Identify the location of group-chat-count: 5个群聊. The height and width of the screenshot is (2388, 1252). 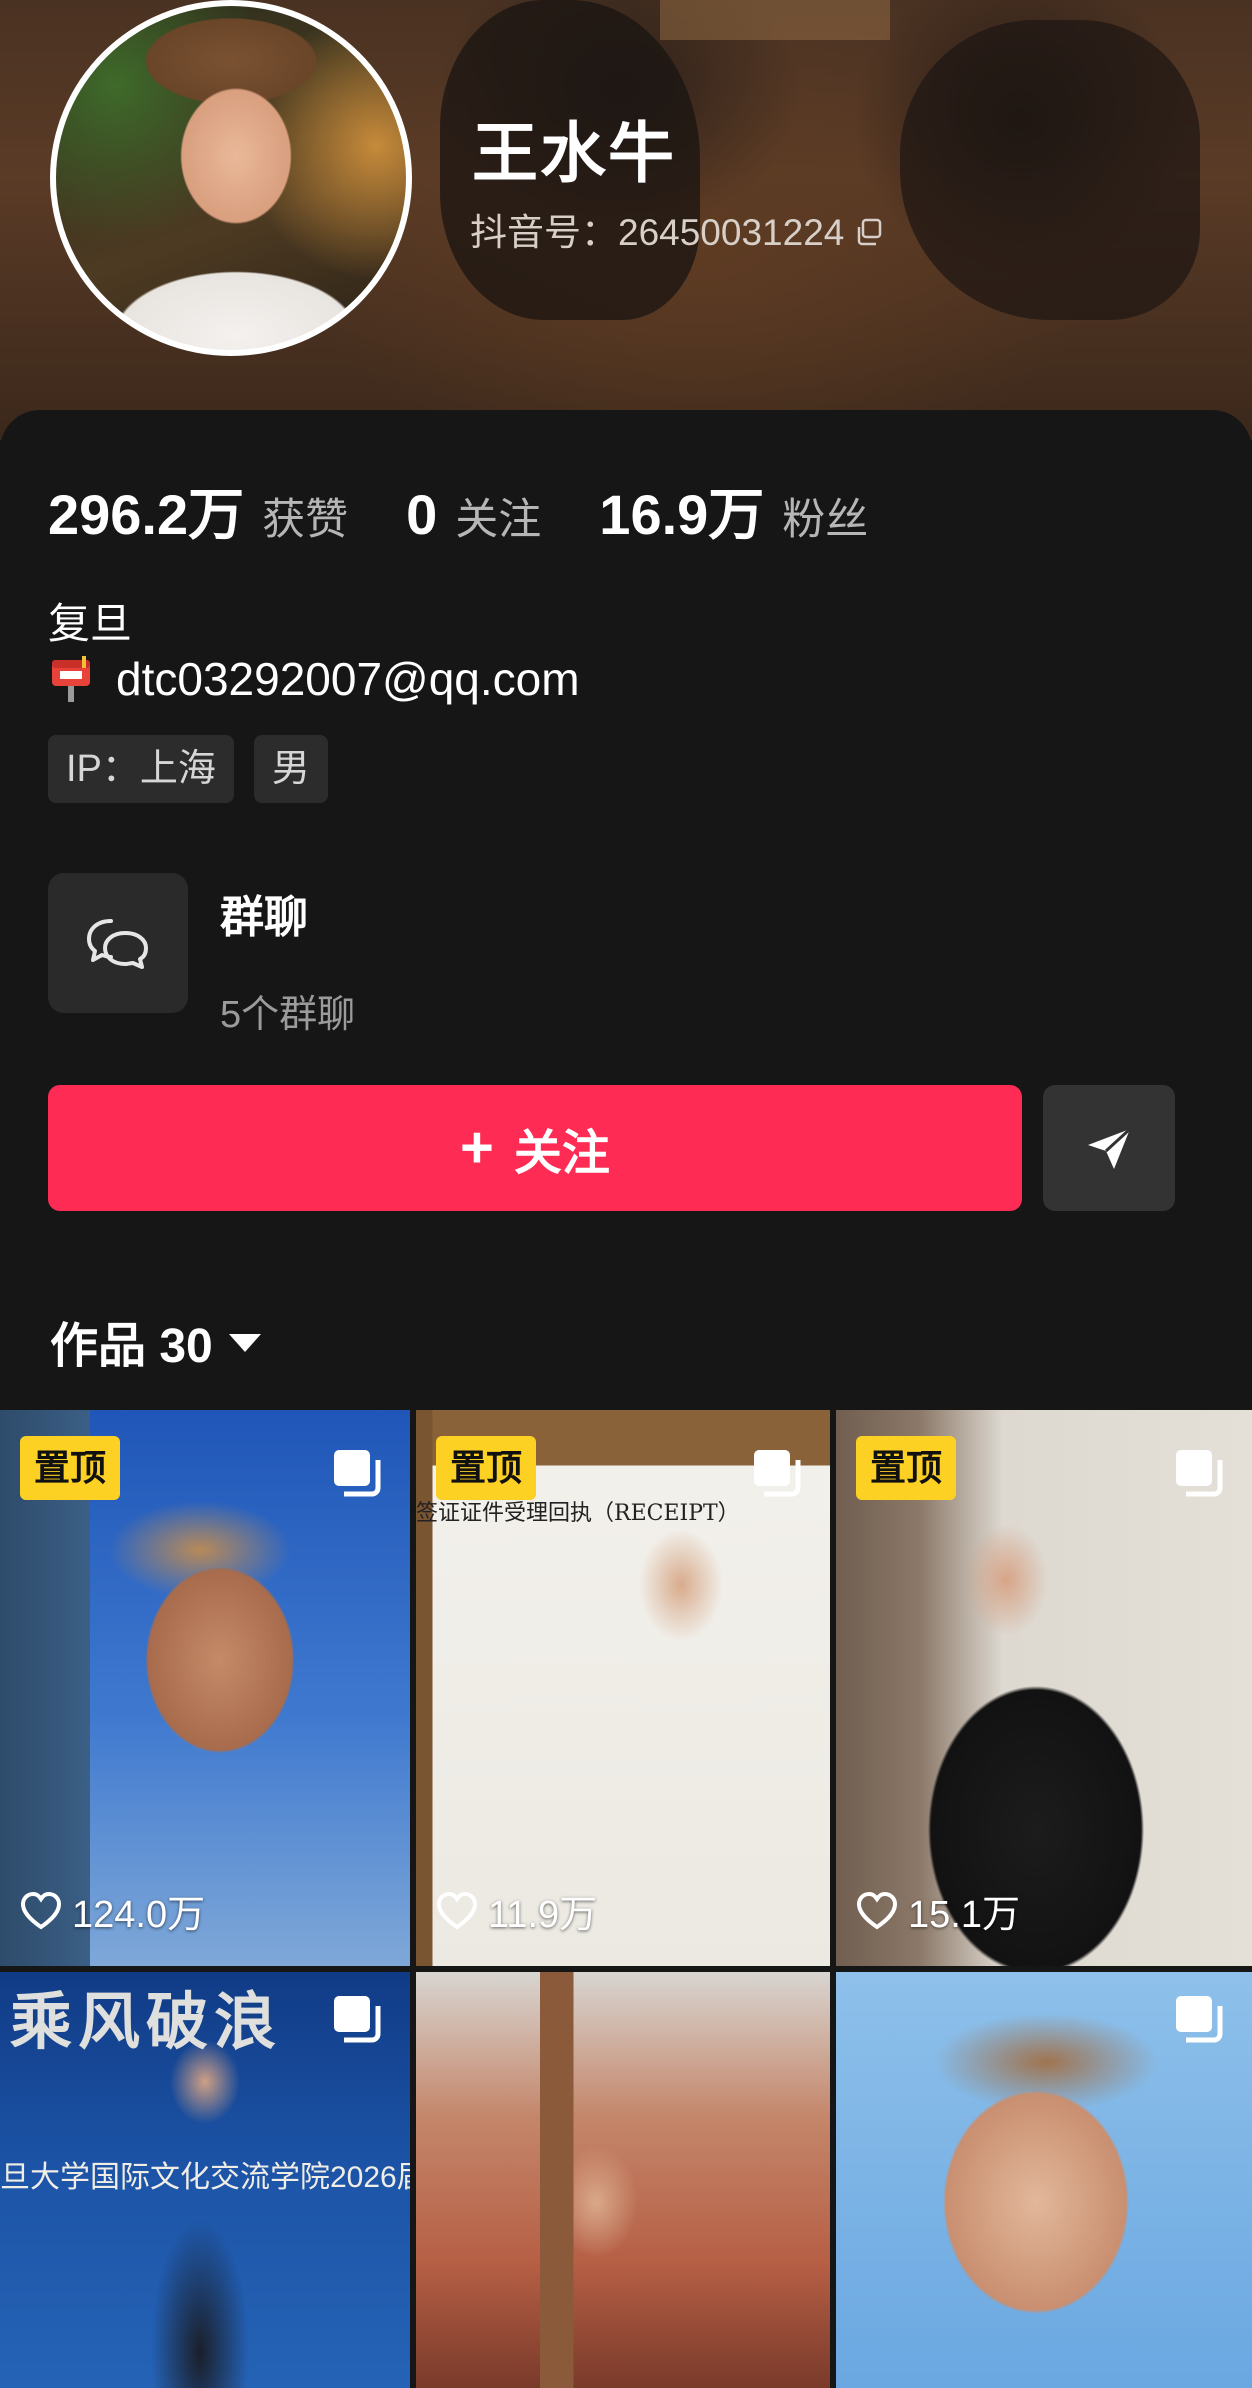
(288, 1015).